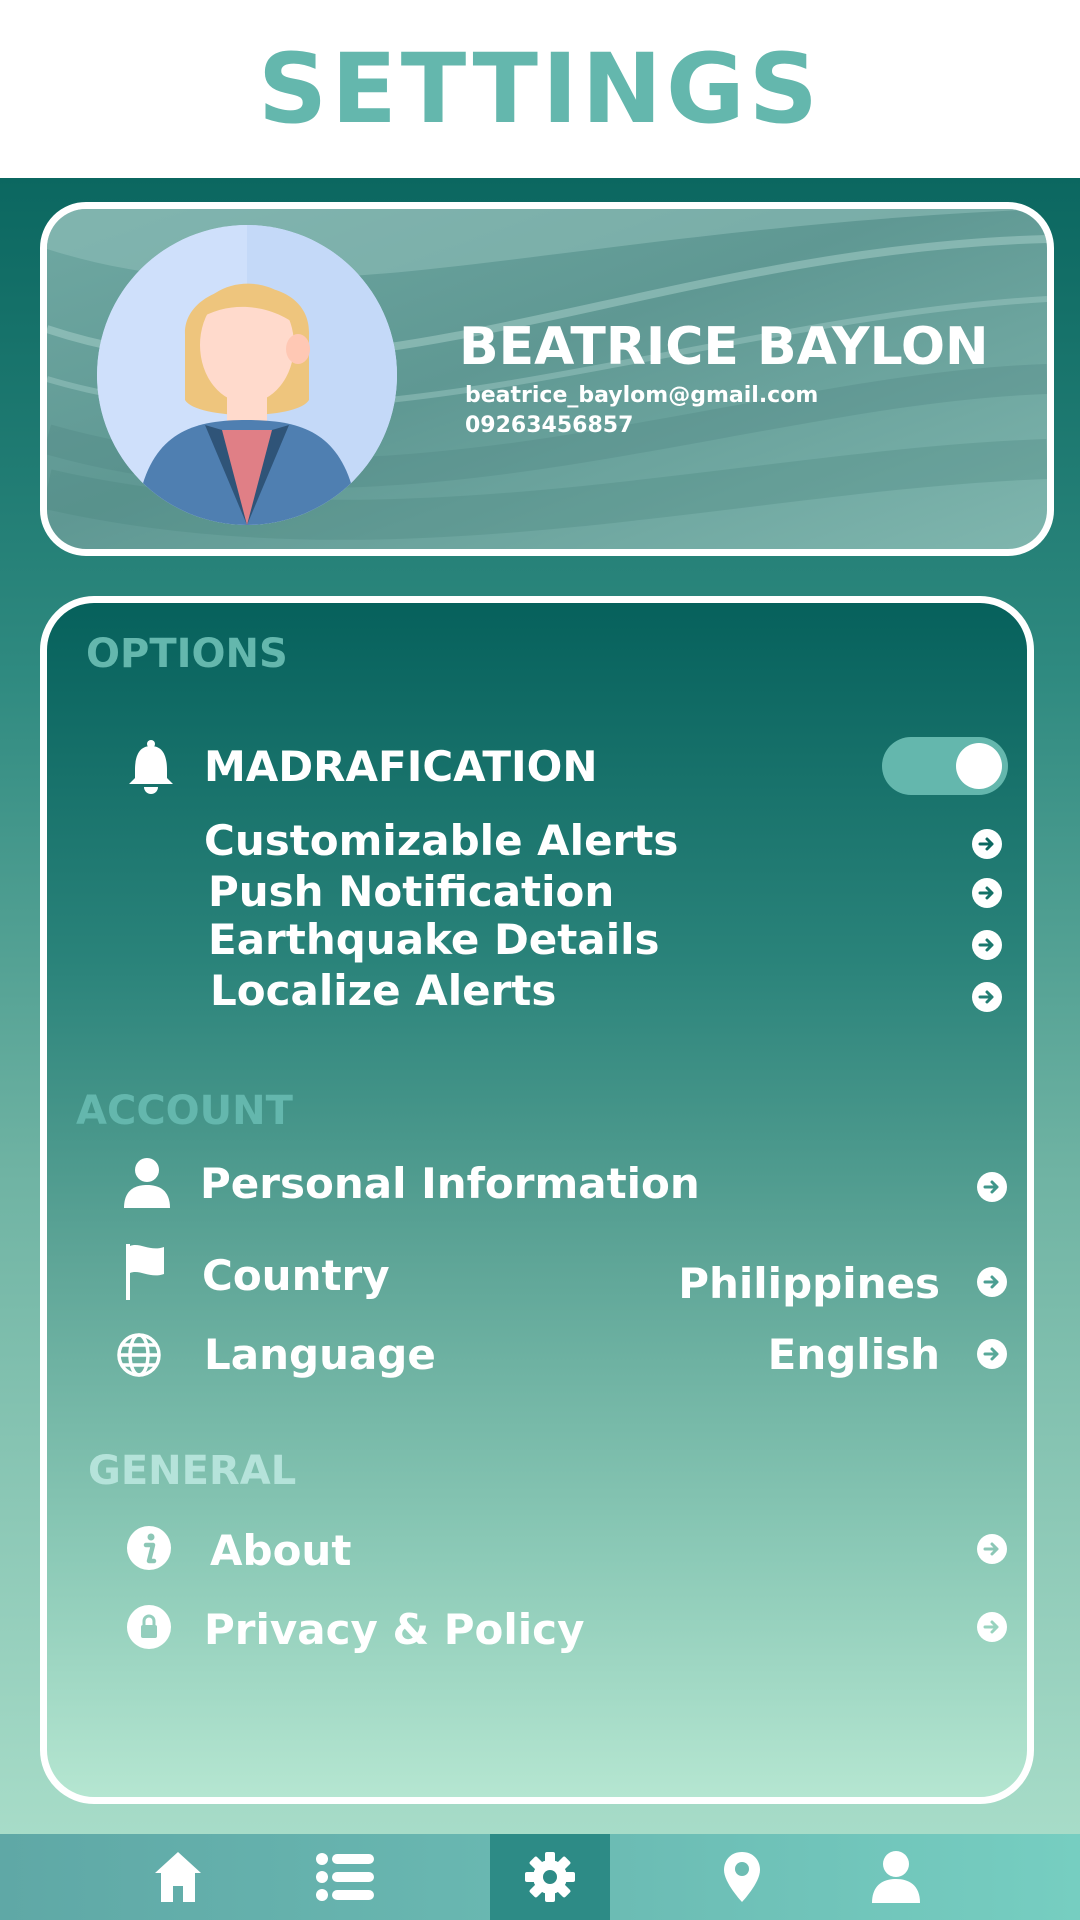 The height and width of the screenshot is (1920, 1080). I want to click on language-value: English, so click(853, 1354).